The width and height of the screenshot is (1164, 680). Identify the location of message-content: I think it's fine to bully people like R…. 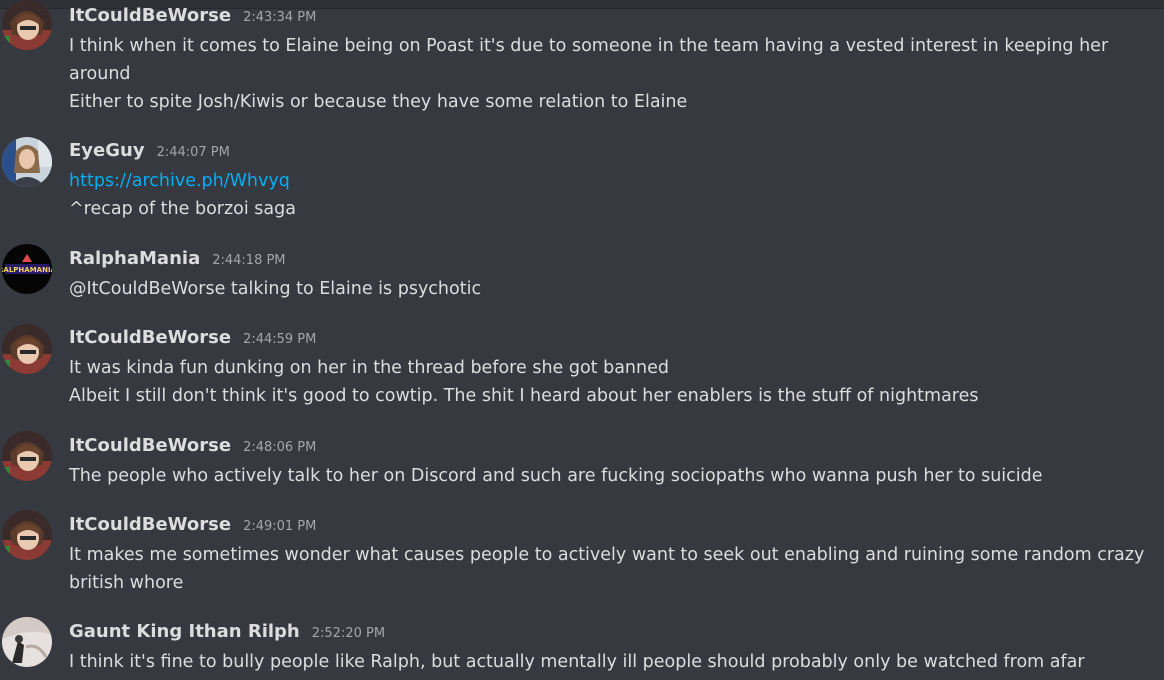
(611, 662).